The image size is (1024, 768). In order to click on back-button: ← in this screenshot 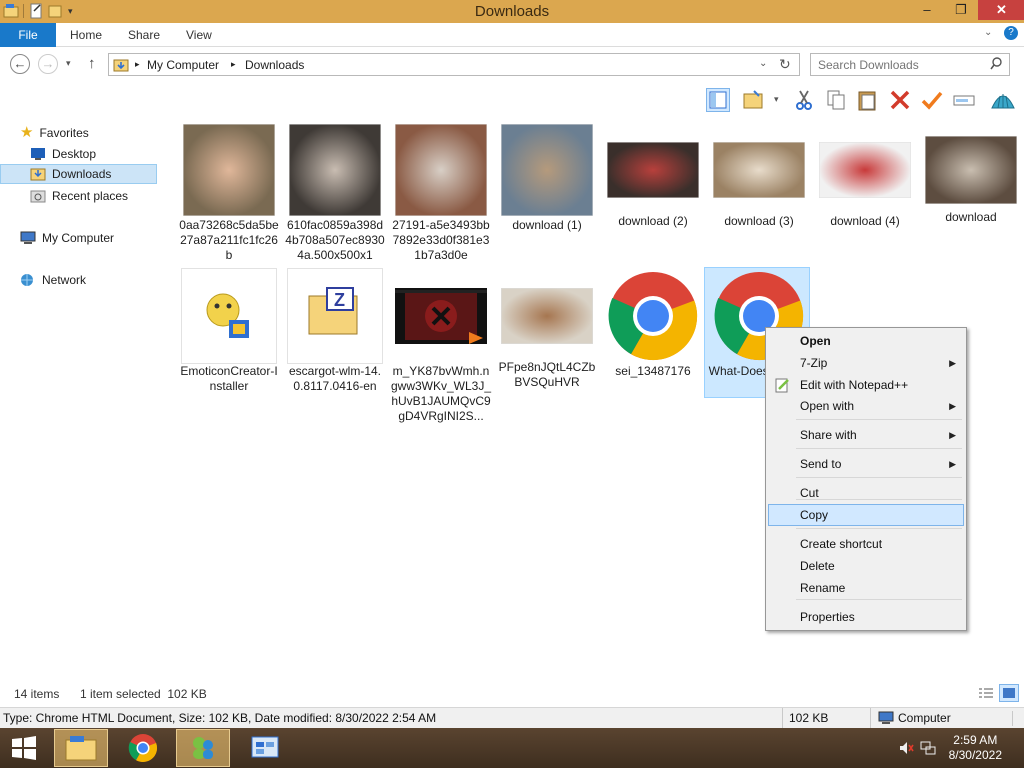, I will do `click(20, 64)`.